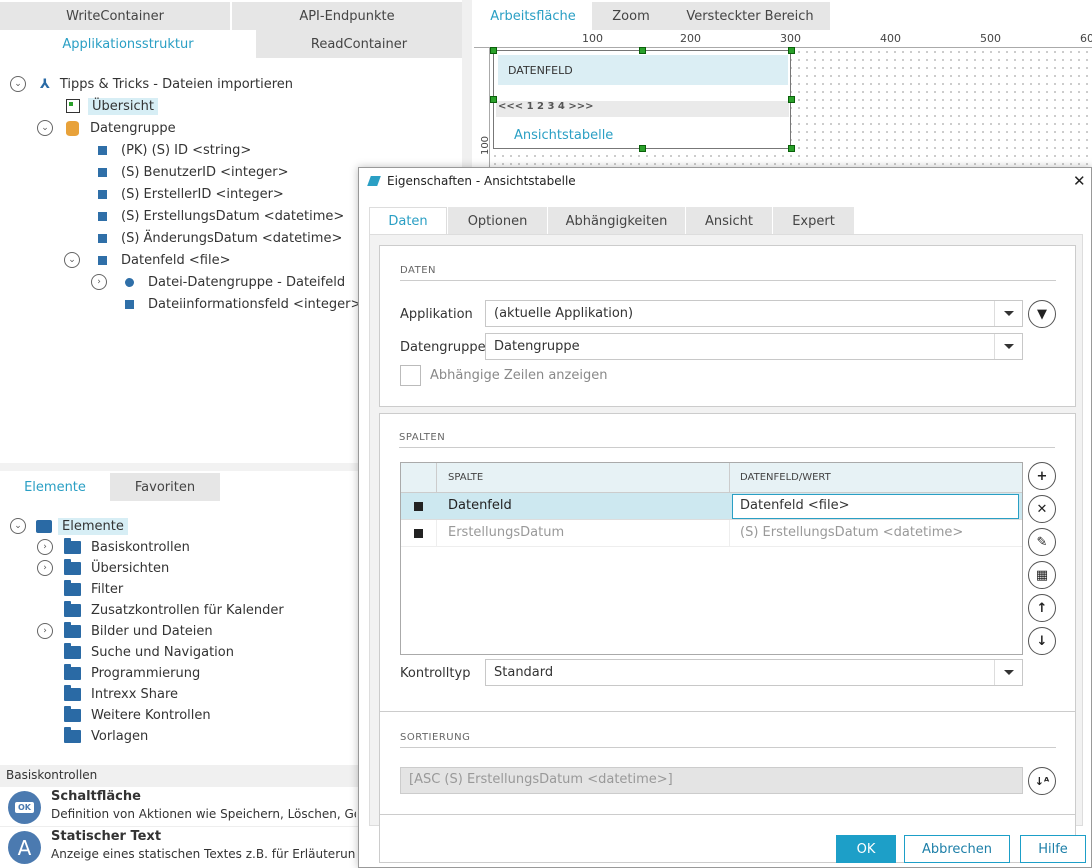  I want to click on reference-icon, so click(129, 282).